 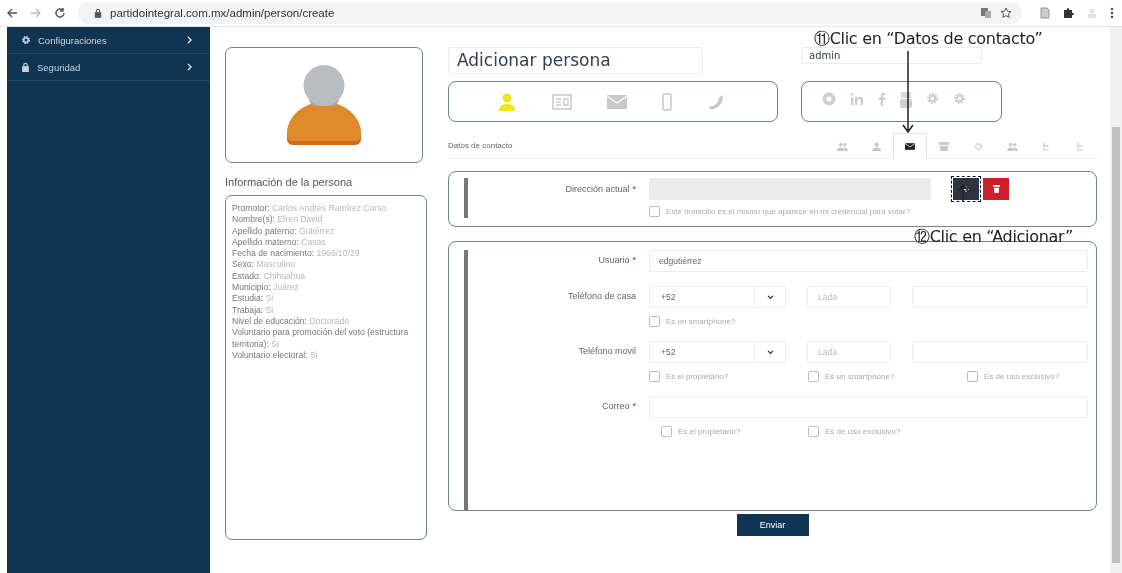 I want to click on info-line: Apellido paterno: Gutiérrez, so click(x=284, y=231).